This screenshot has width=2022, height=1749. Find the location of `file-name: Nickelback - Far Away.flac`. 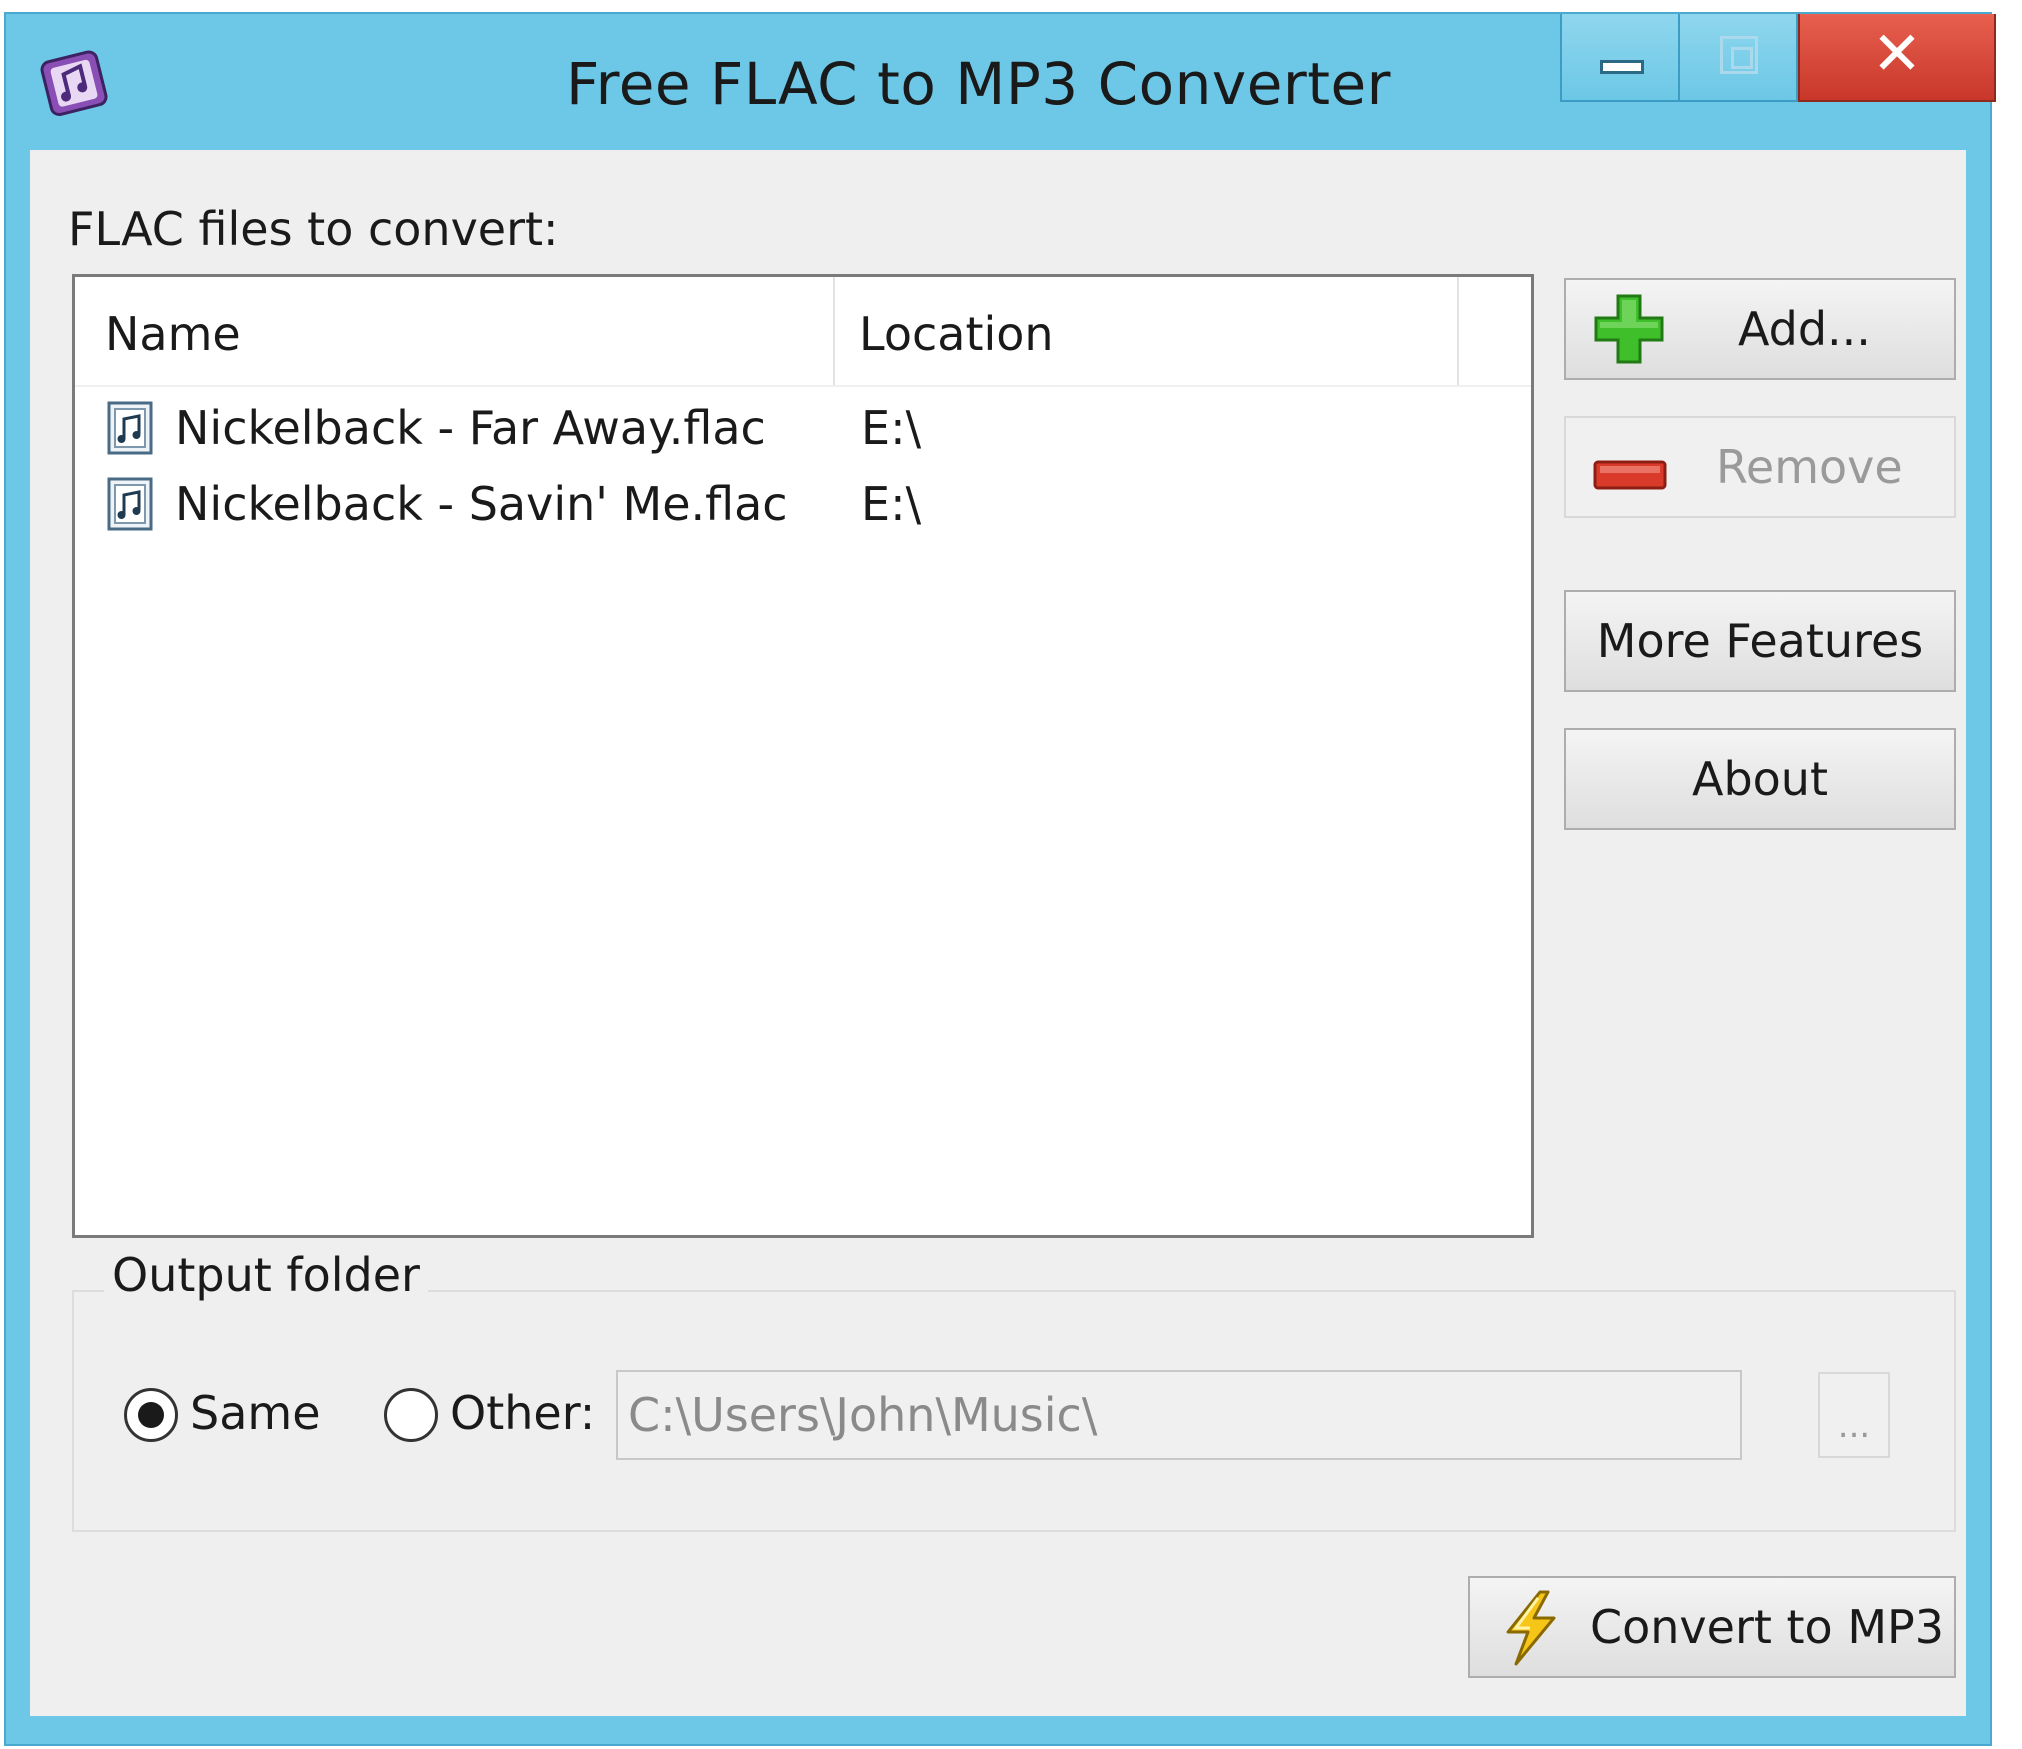

file-name: Nickelback - Far Away.flac is located at coordinates (470, 428).